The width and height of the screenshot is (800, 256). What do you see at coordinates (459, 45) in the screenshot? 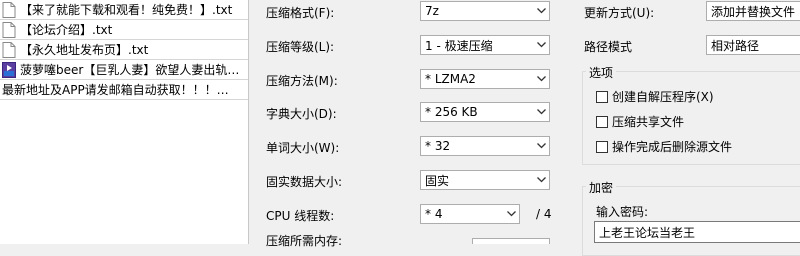
I see `level-select-value: 1 - 极速压缩` at bounding box center [459, 45].